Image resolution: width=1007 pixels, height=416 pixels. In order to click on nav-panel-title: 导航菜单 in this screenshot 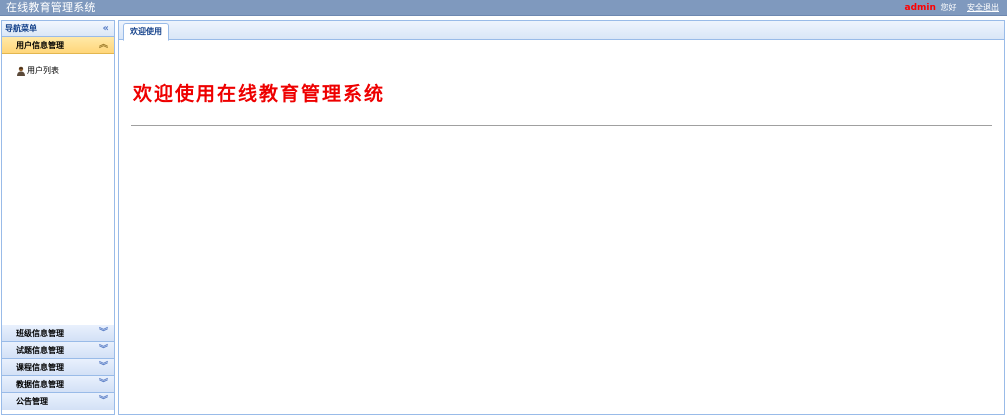, I will do `click(21, 28)`.